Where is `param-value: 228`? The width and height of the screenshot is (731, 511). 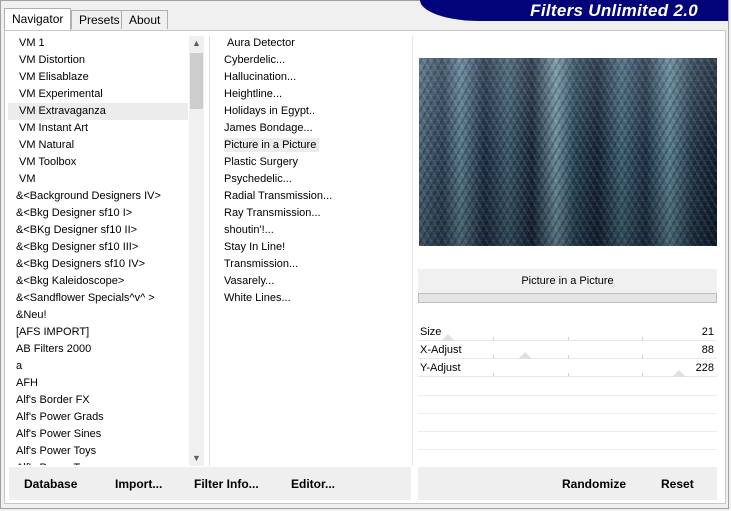 param-value: 228 is located at coordinates (704, 368).